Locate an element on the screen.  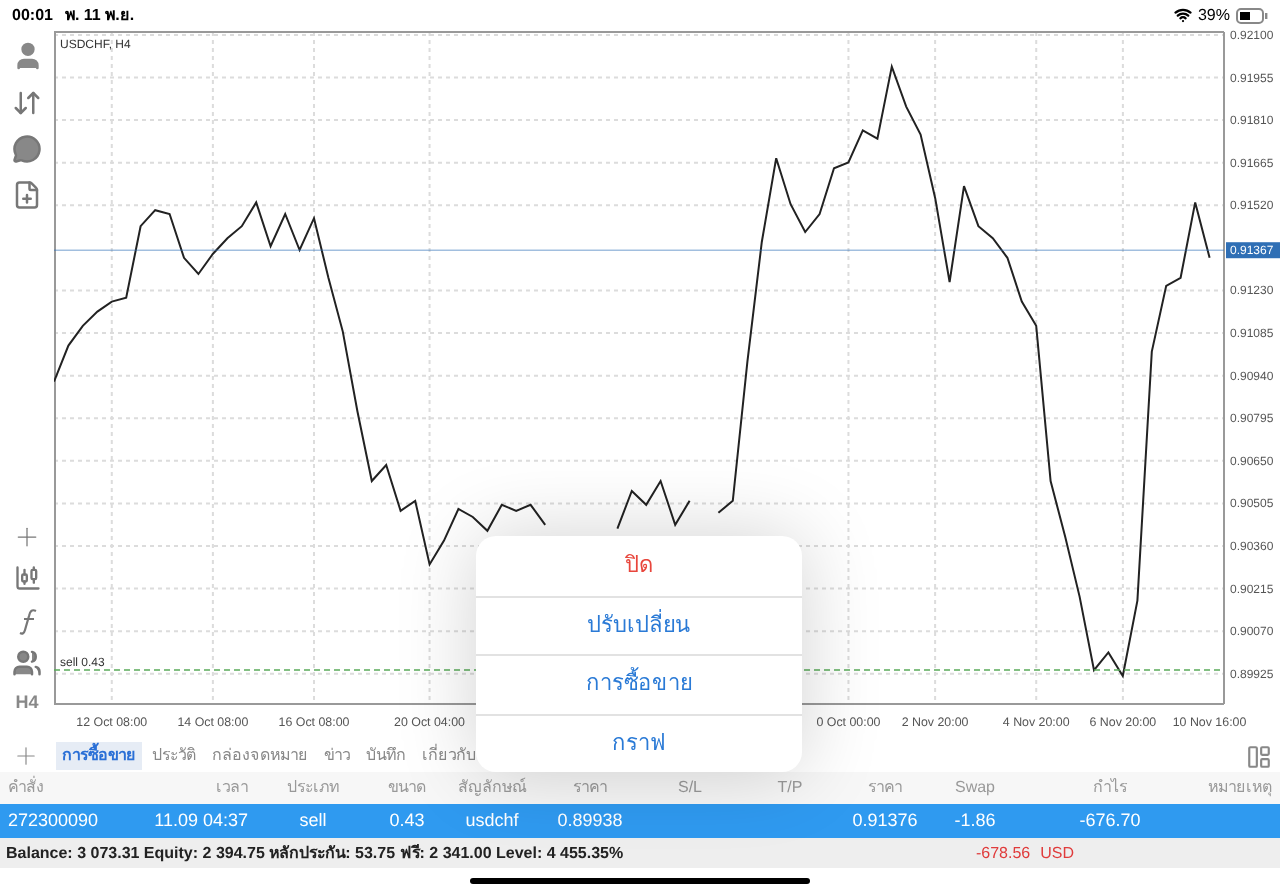
table-cell: -1.86 is located at coordinates (975, 819).